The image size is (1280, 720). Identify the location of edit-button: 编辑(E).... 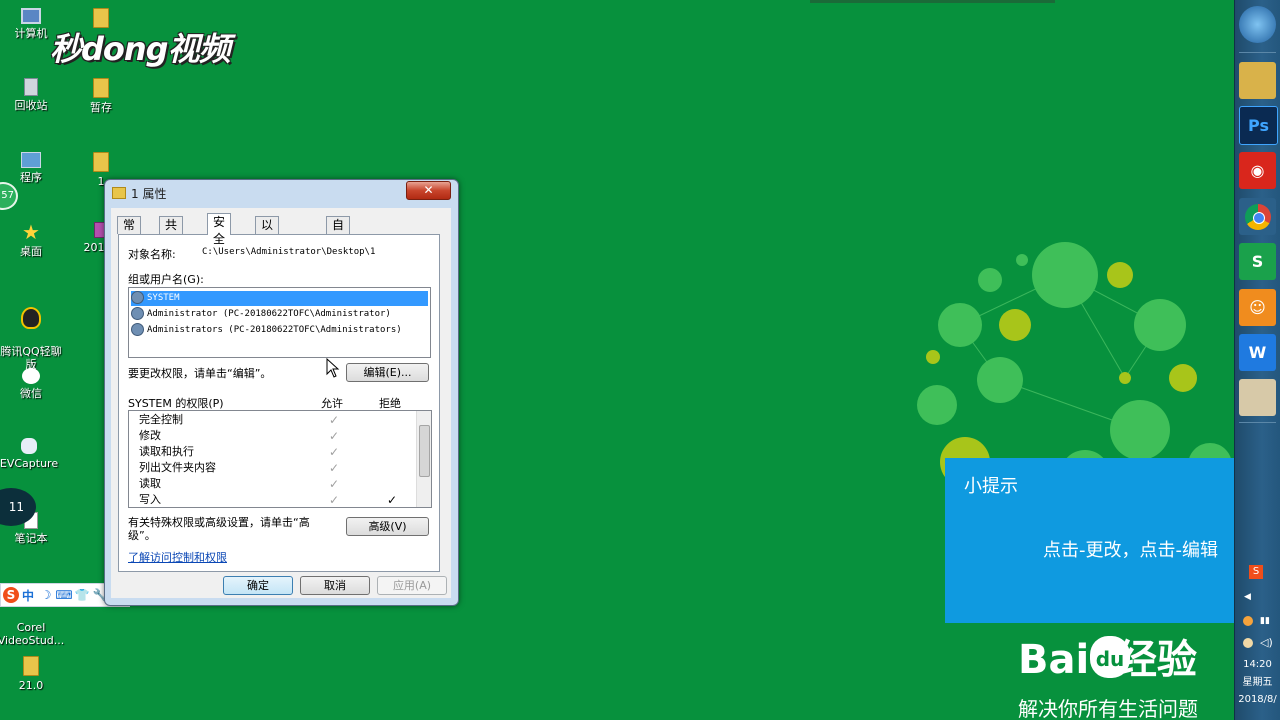
(387, 372).